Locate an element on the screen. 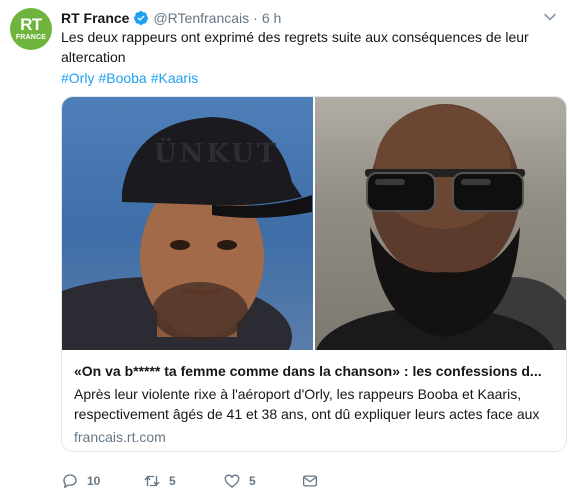  card-domain: francais.rt.com is located at coordinates (120, 437).